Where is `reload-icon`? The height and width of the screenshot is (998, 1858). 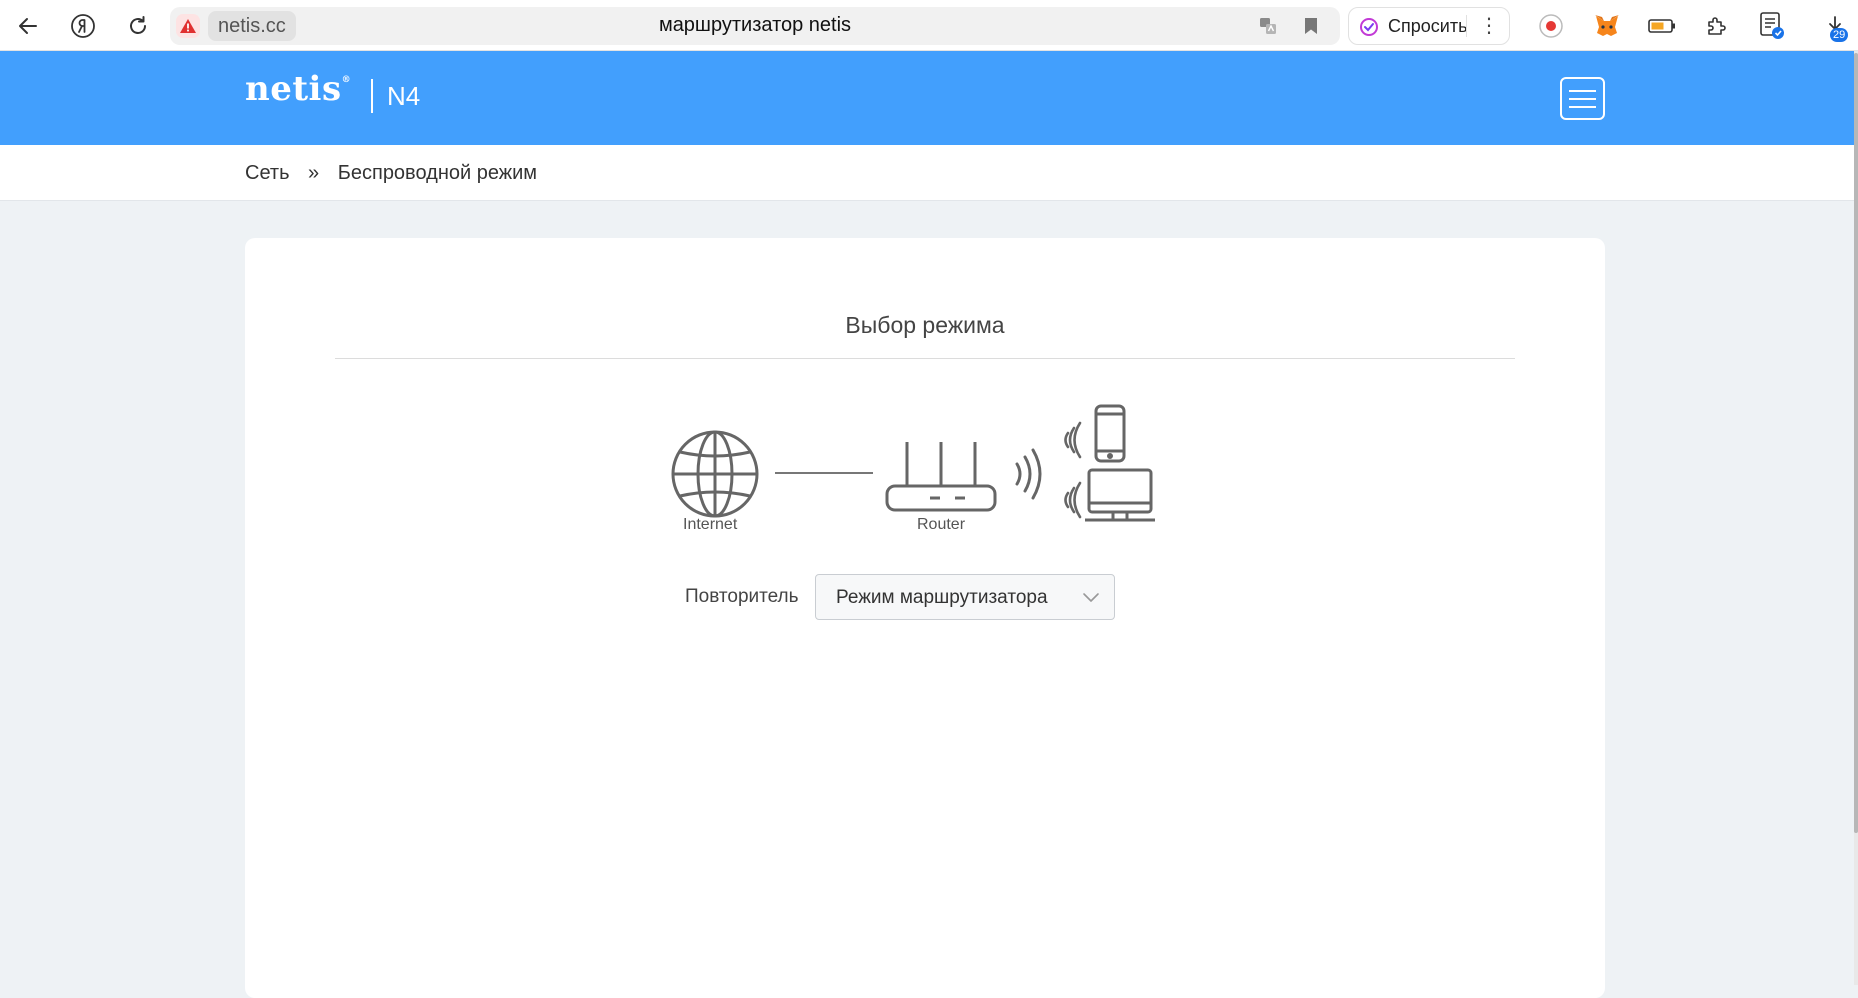
reload-icon is located at coordinates (138, 25).